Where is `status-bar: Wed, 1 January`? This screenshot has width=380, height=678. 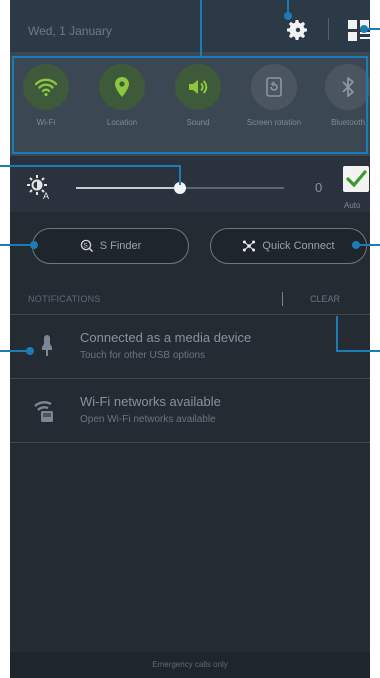
status-bar: Wed, 1 January is located at coordinates (190, 26).